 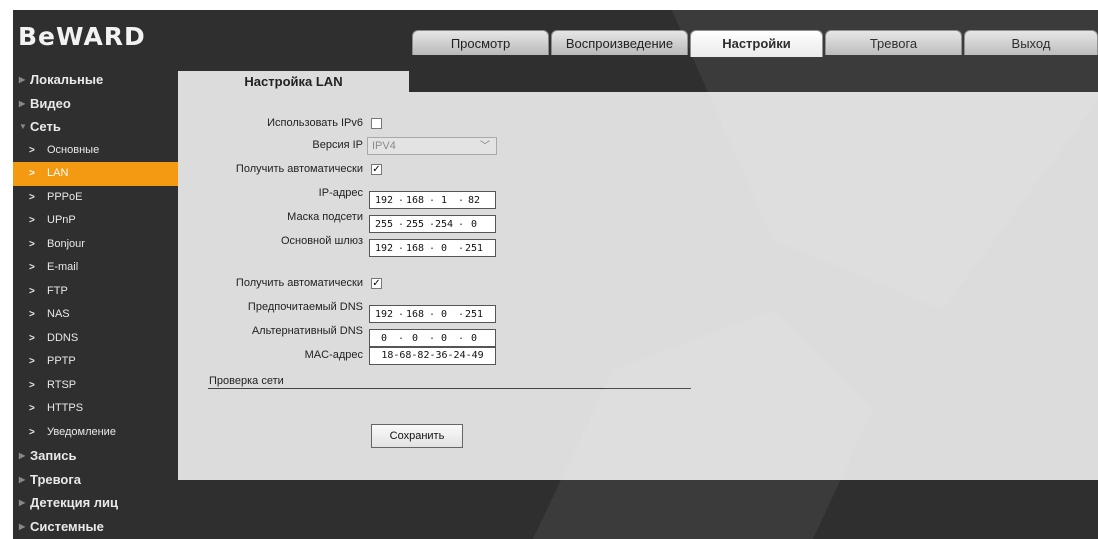 I want to click on sidebar-item-1: ▶ Тревога, so click(x=96, y=480).